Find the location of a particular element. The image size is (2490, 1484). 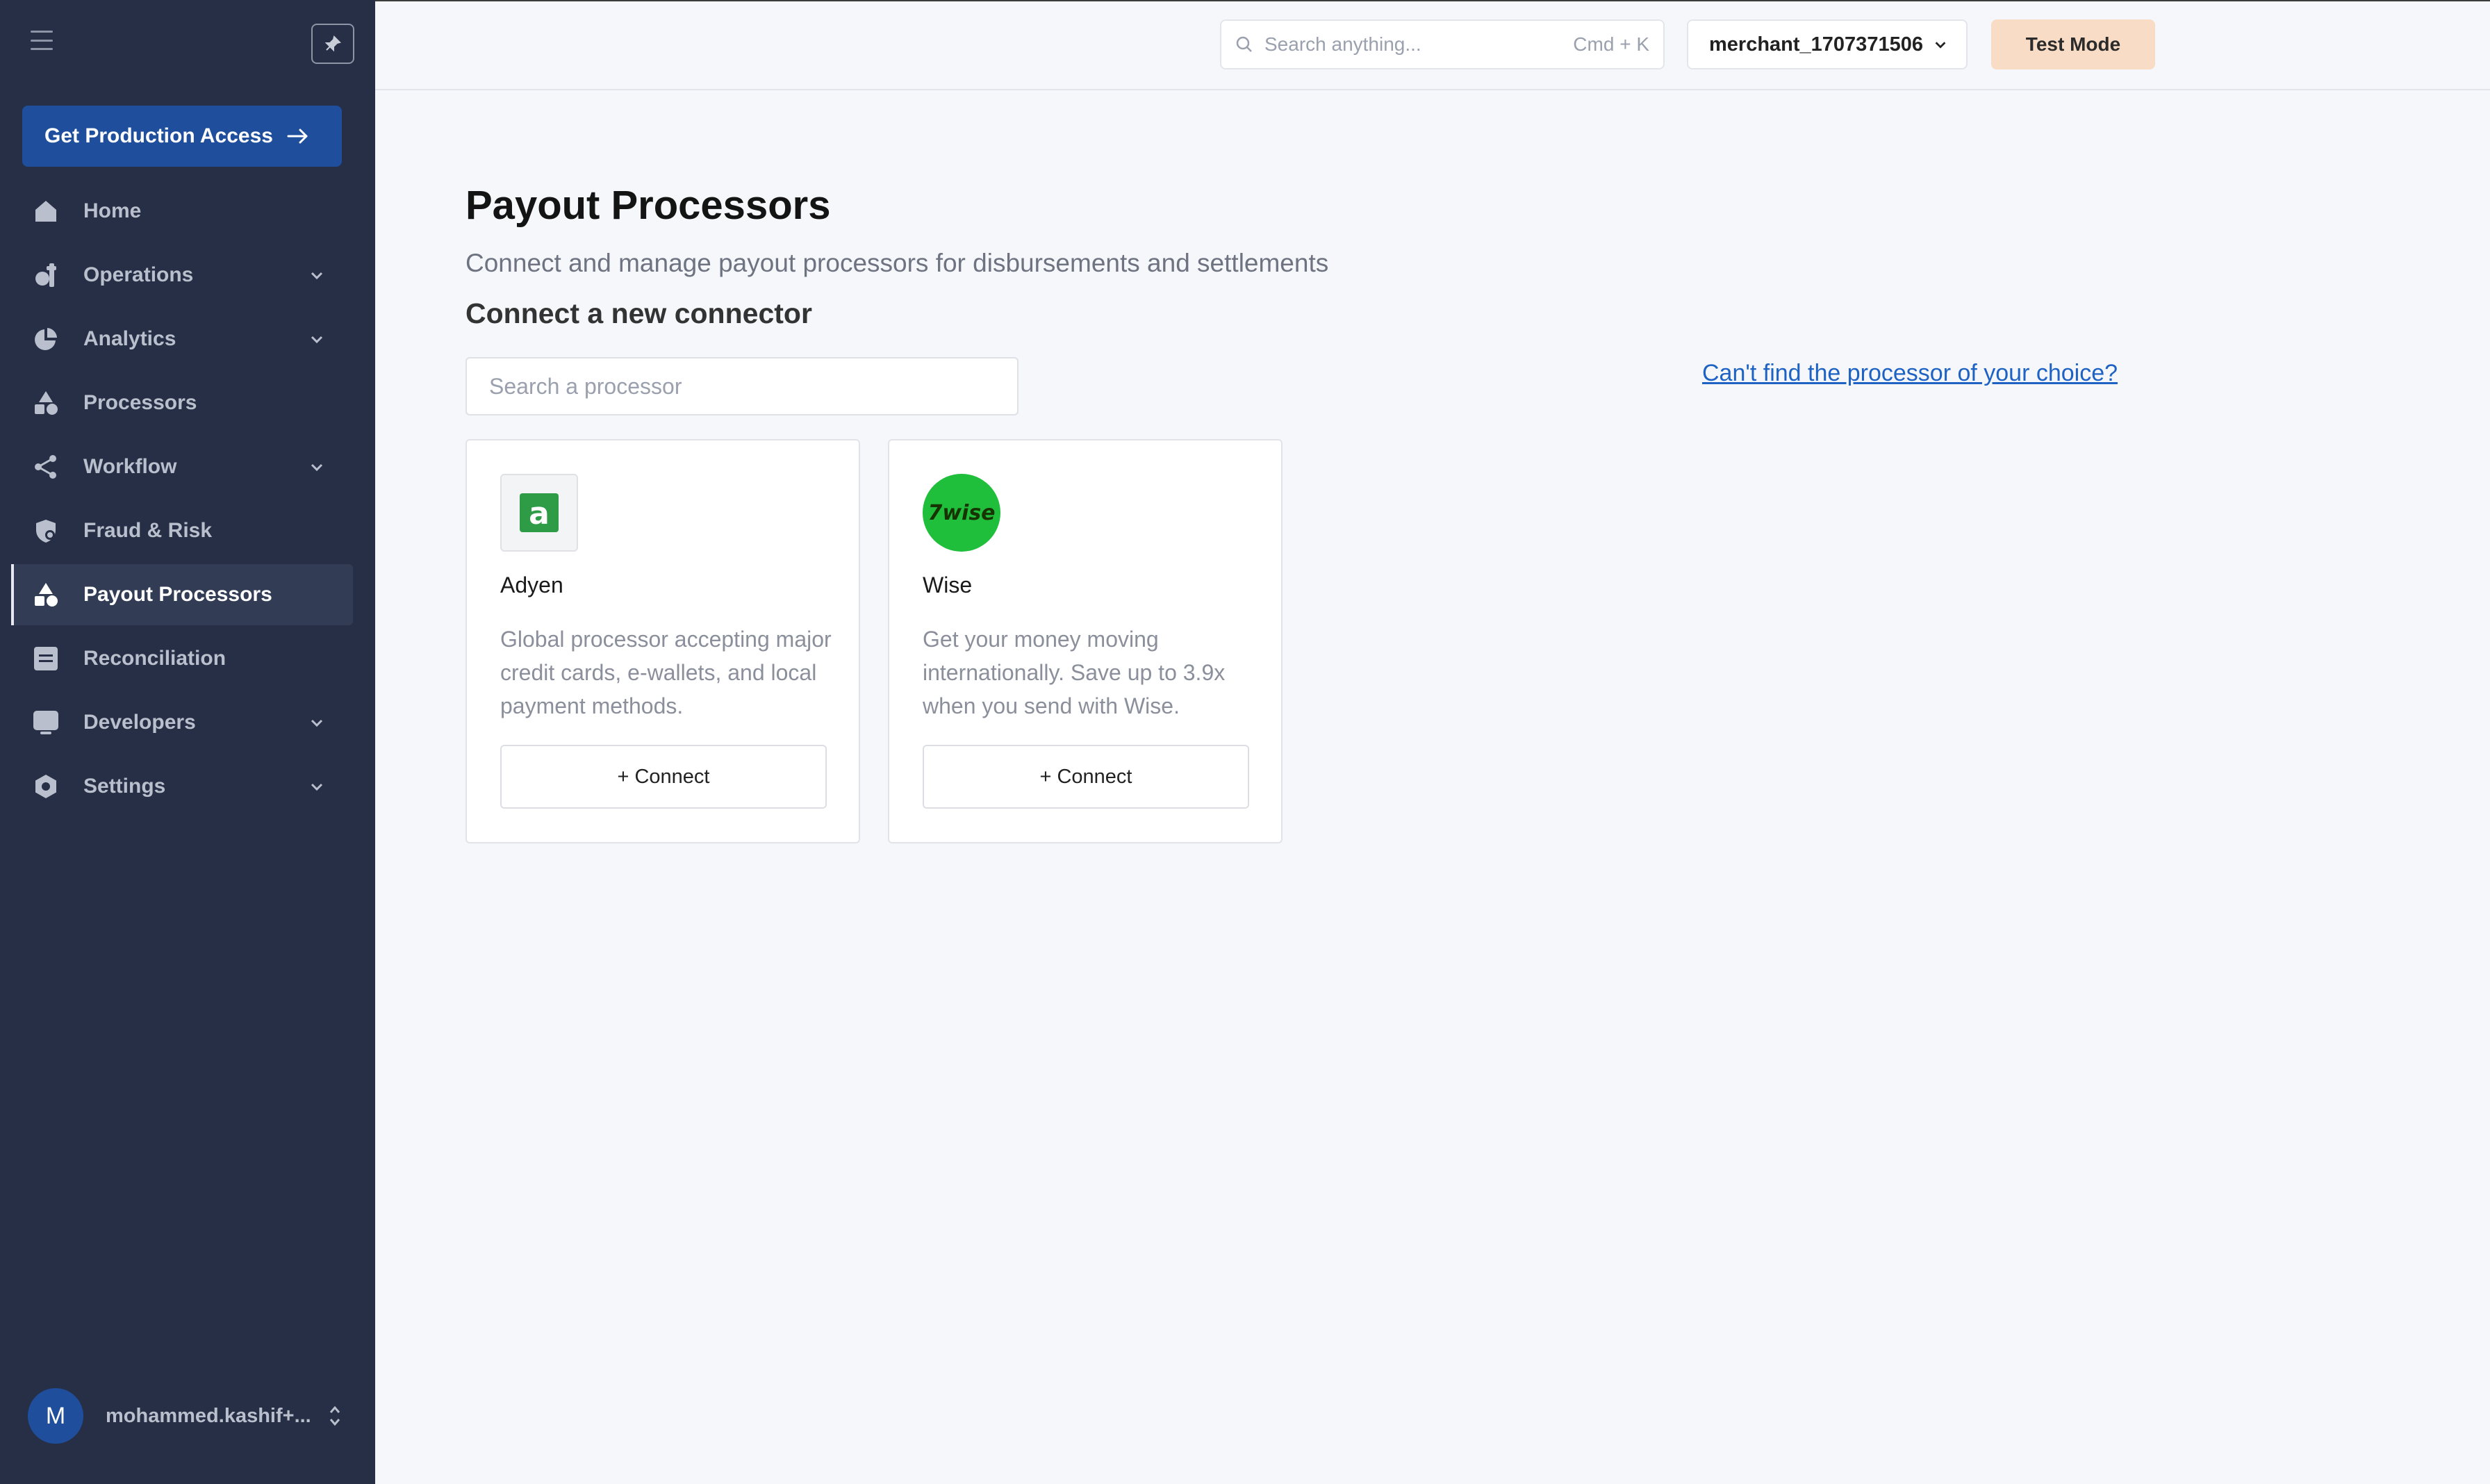

processors-icon is located at coordinates (46, 403).